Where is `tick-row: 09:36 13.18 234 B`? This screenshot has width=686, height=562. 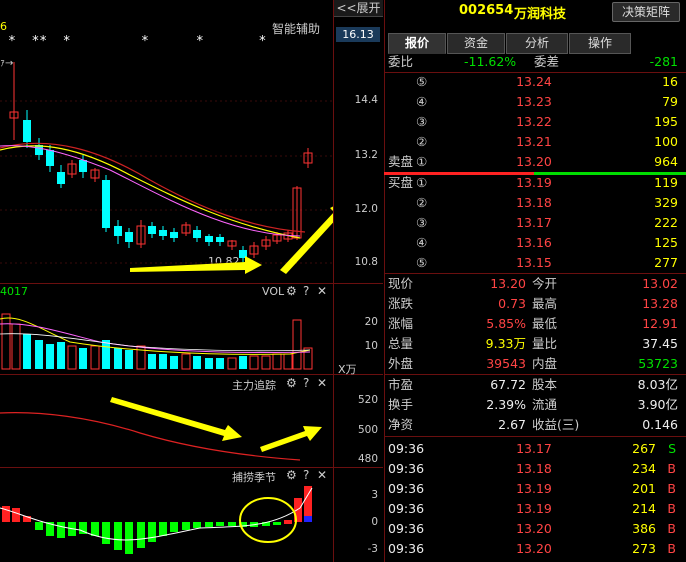 tick-row: 09:36 13.18 234 B is located at coordinates (535, 469).